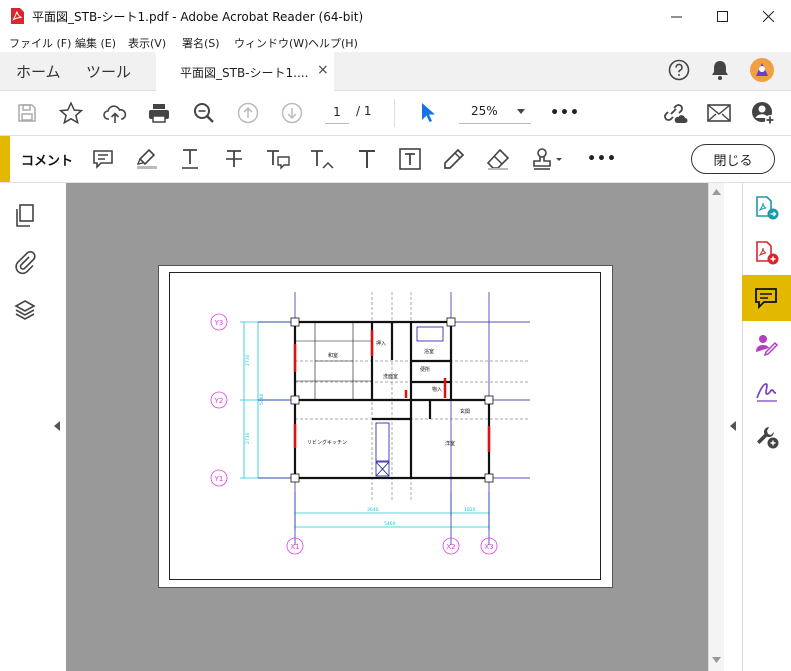  I want to click on create-pdf-icon, so click(767, 253).